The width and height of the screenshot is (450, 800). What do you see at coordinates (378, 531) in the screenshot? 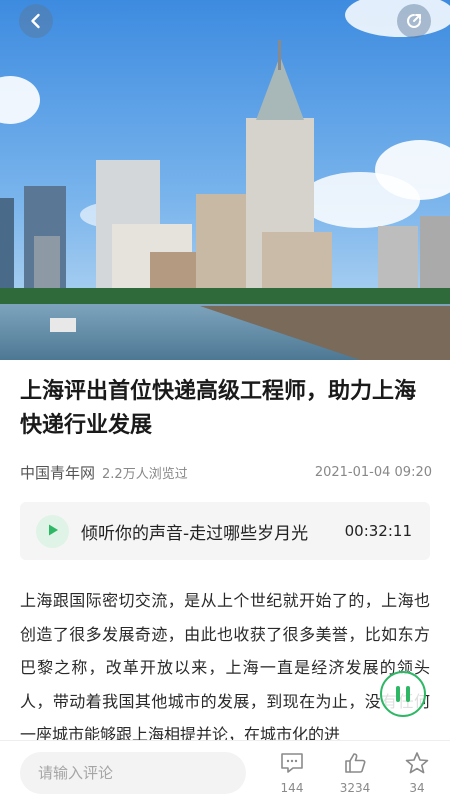
I see `audio-duration: 00:32:11` at bounding box center [378, 531].